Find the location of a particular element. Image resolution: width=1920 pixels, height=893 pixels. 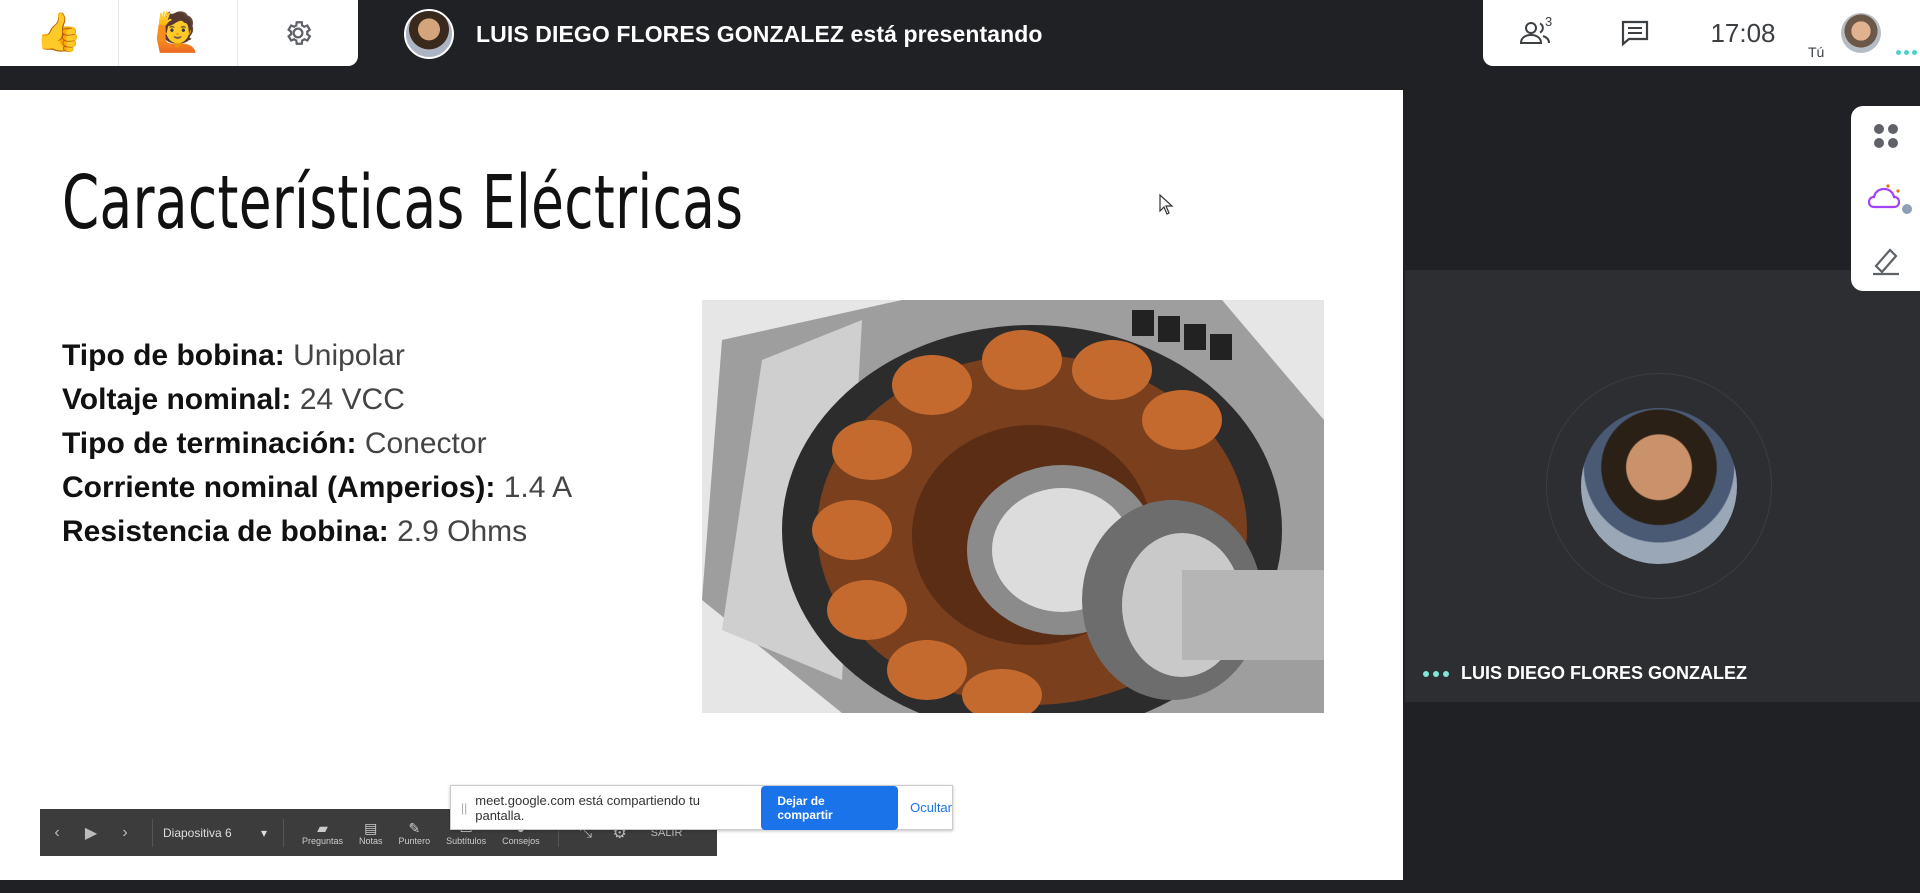

raise-hand-button: 🙋 is located at coordinates (178, 33).